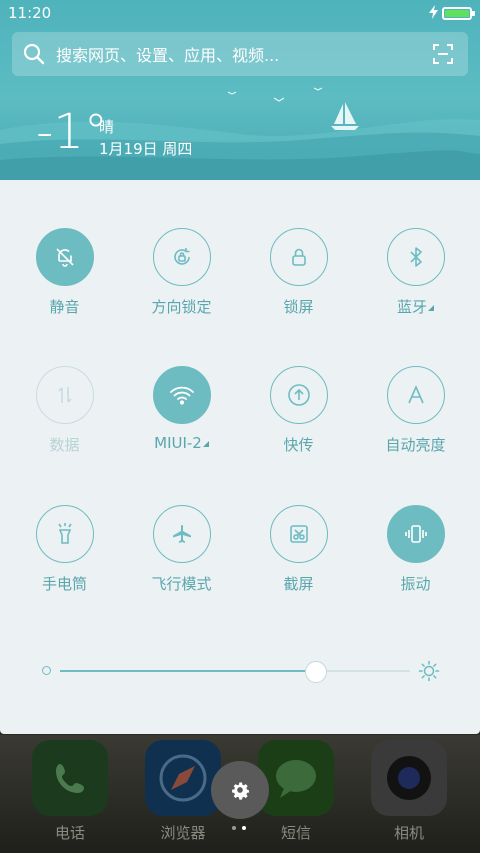 This screenshot has width=480, height=853. I want to click on brightness-track, so click(235, 672).